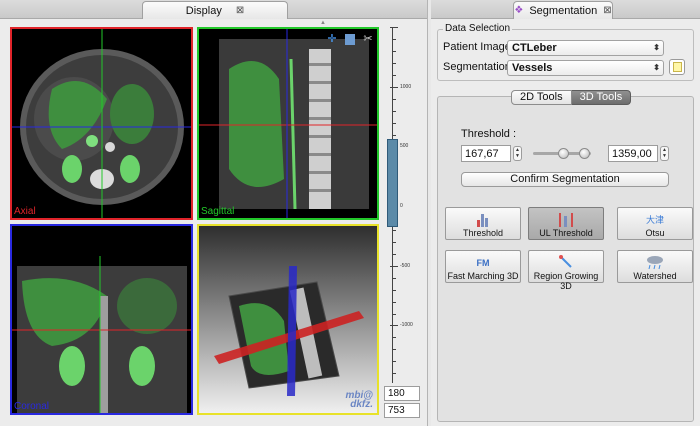 This screenshot has width=700, height=426. I want to click on tab-2d-tools: 2D Tools, so click(541, 97).